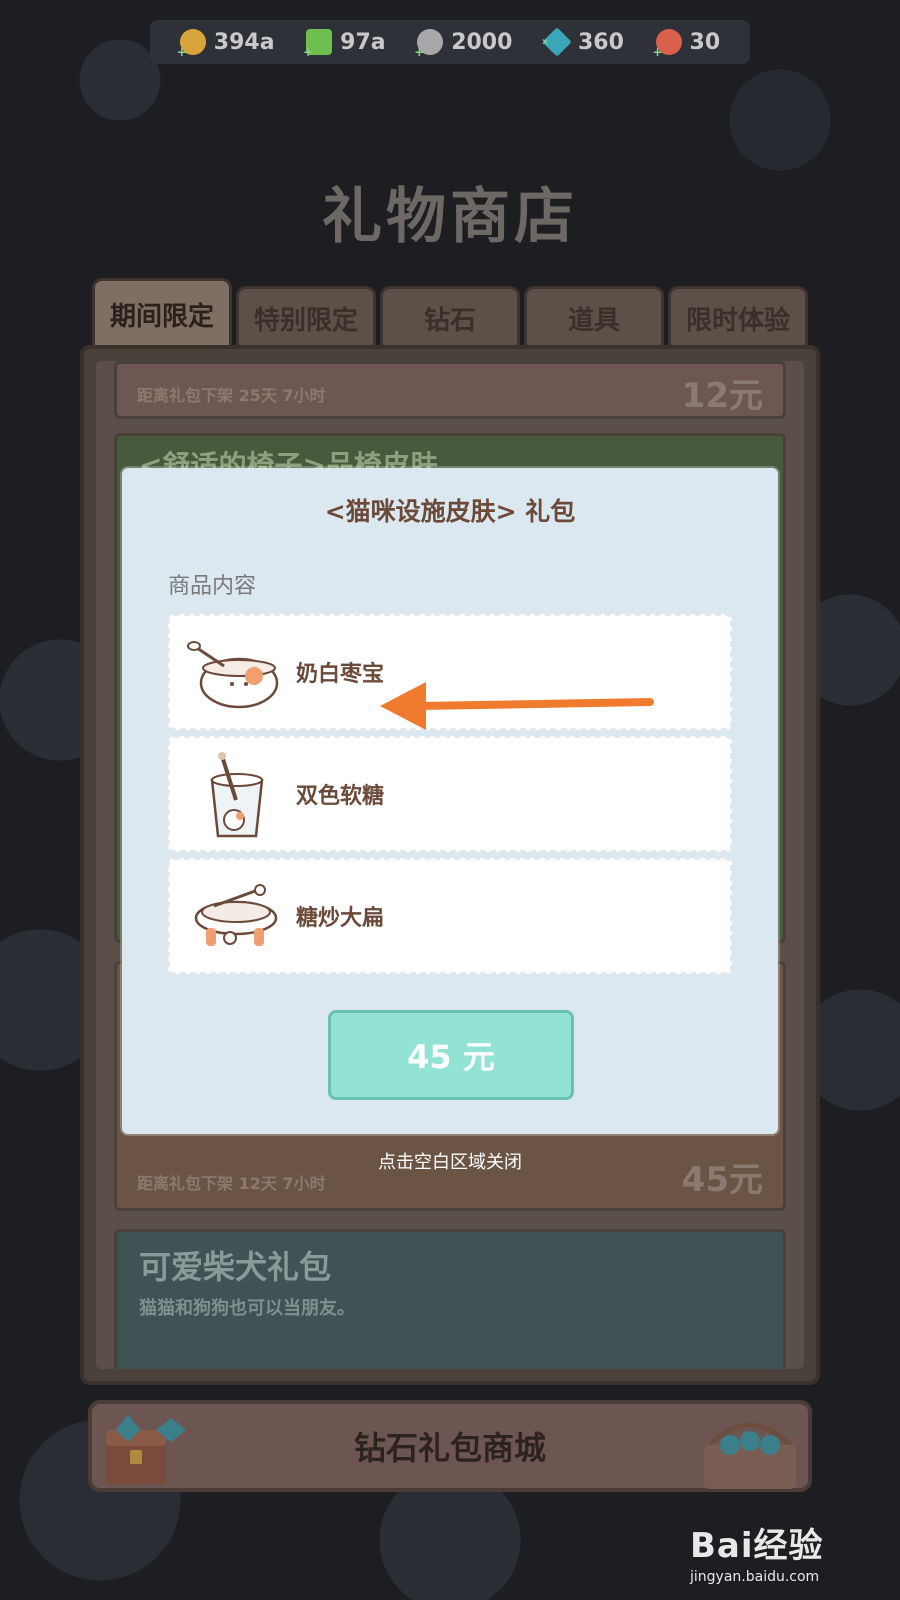  What do you see at coordinates (738, 317) in the screenshot?
I see `tab-timed-trial: 限时体验` at bounding box center [738, 317].